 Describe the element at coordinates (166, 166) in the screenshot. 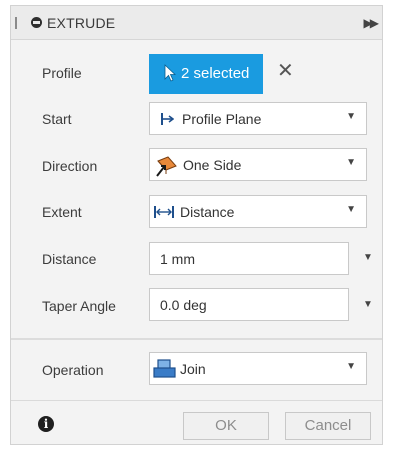

I see `one-side-direction-icon` at that location.